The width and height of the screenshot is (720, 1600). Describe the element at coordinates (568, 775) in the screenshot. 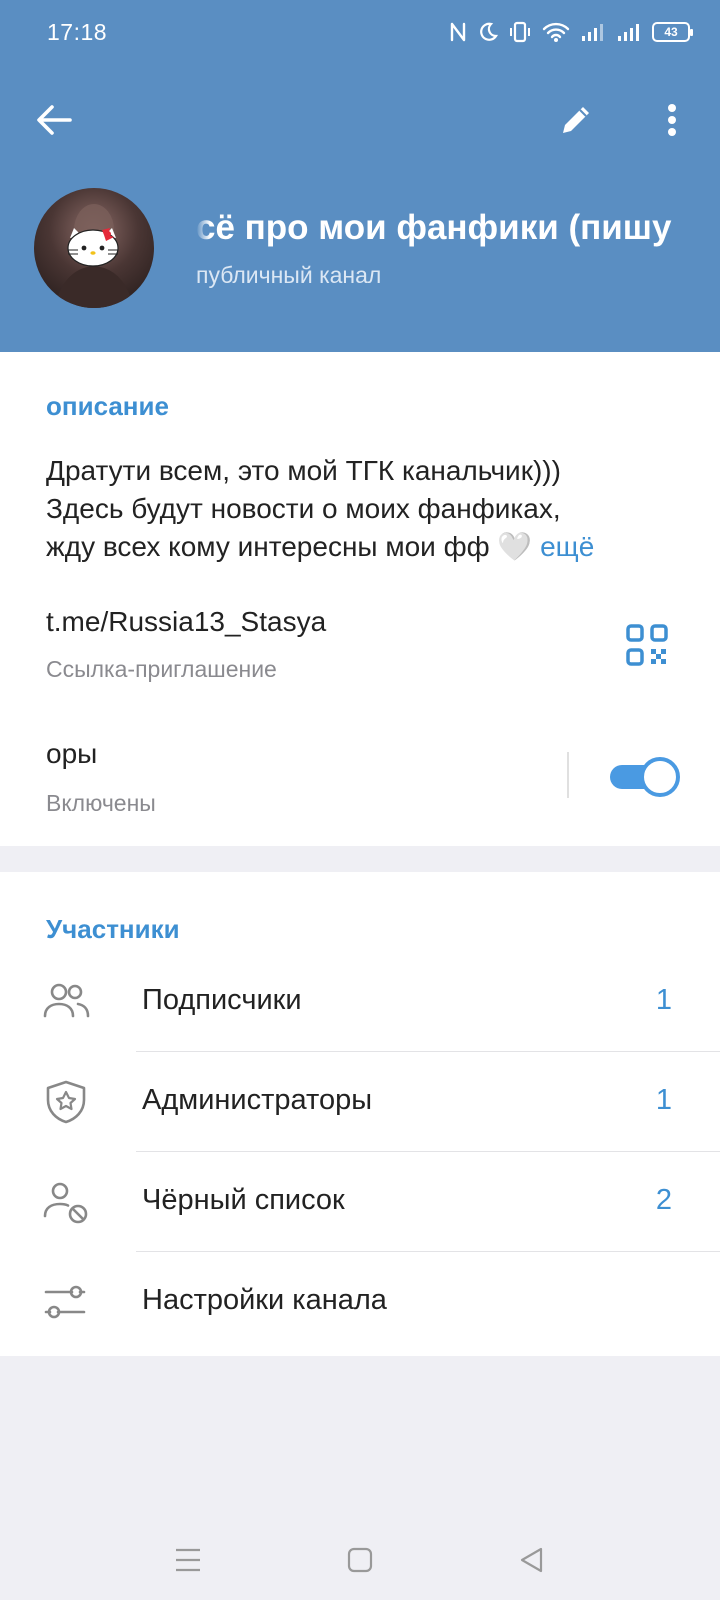

I see `vertical-divider` at that location.